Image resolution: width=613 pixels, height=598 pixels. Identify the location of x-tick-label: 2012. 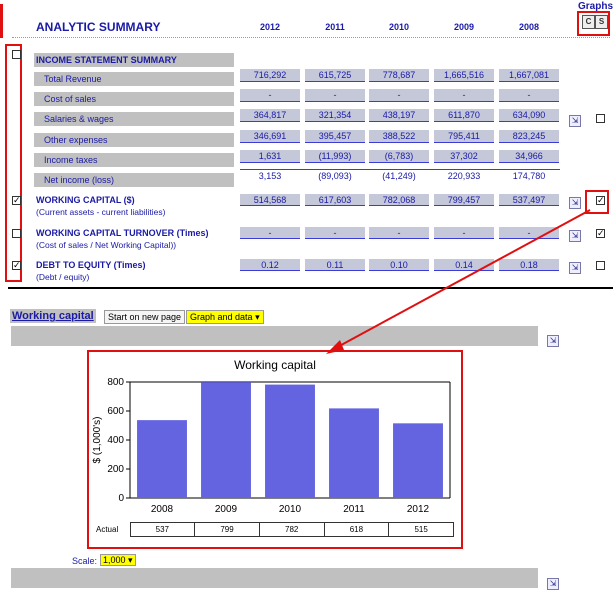
(418, 509).